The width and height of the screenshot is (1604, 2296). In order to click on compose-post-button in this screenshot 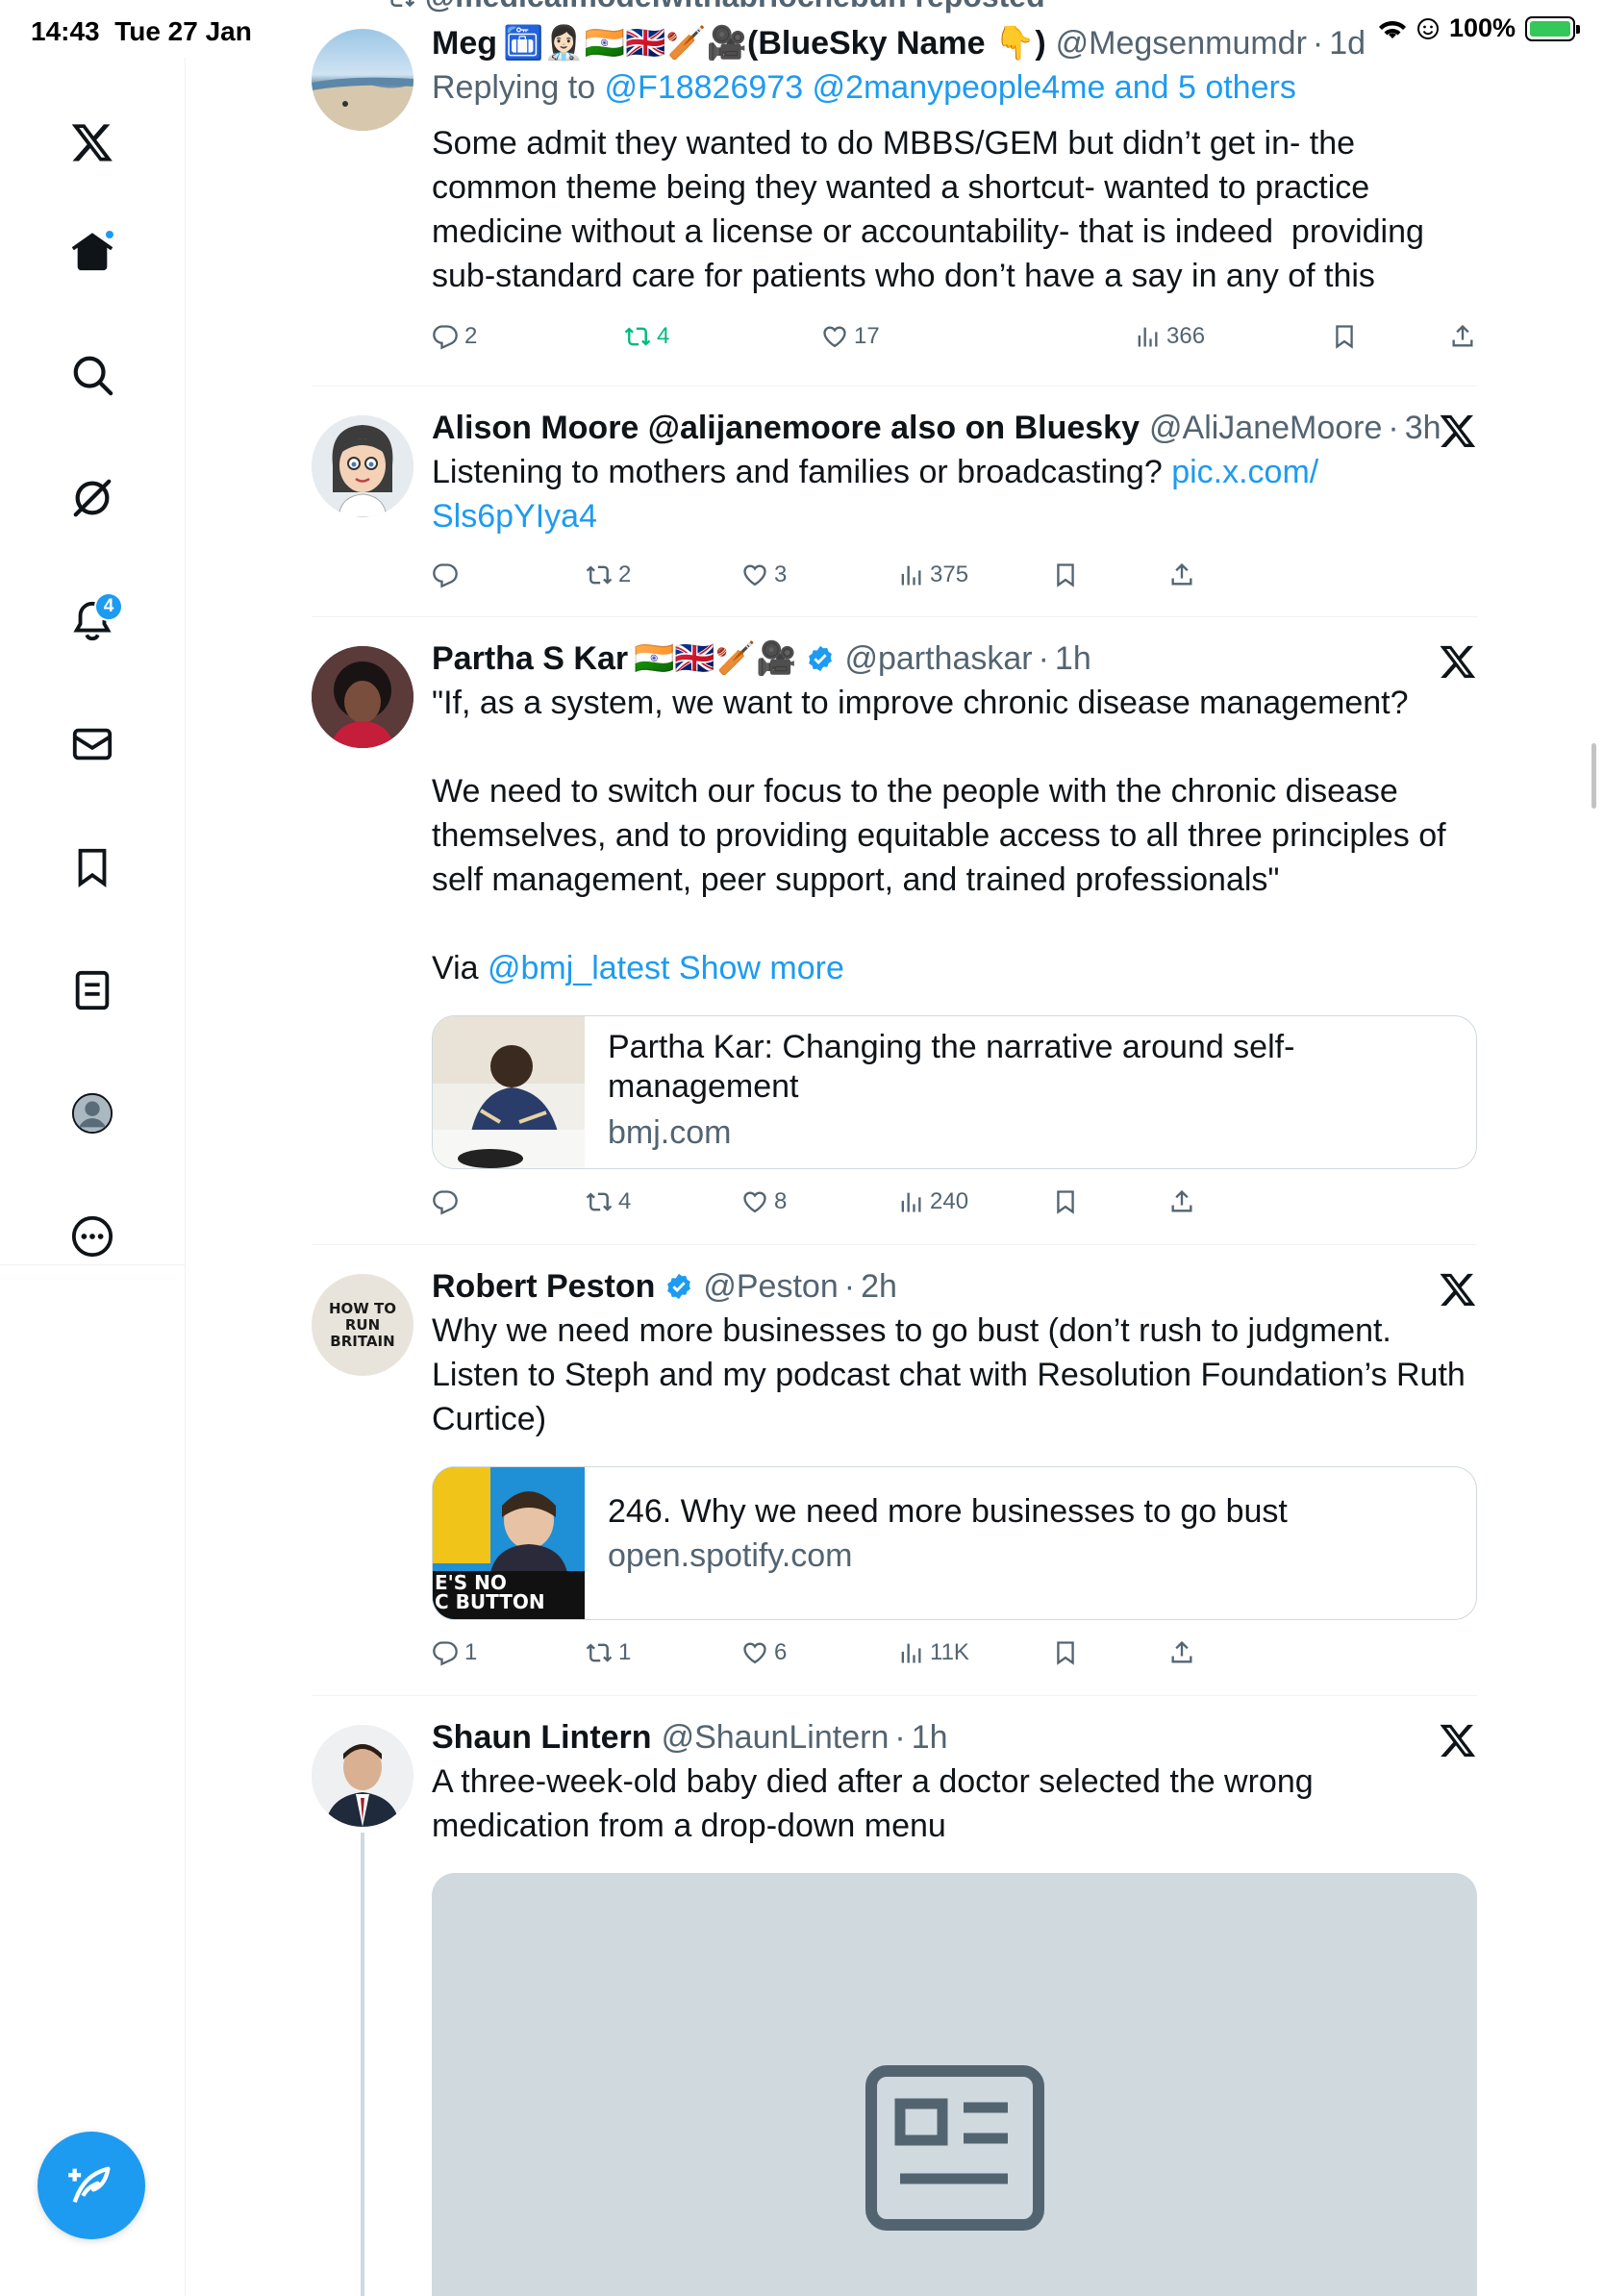, I will do `click(91, 2185)`.